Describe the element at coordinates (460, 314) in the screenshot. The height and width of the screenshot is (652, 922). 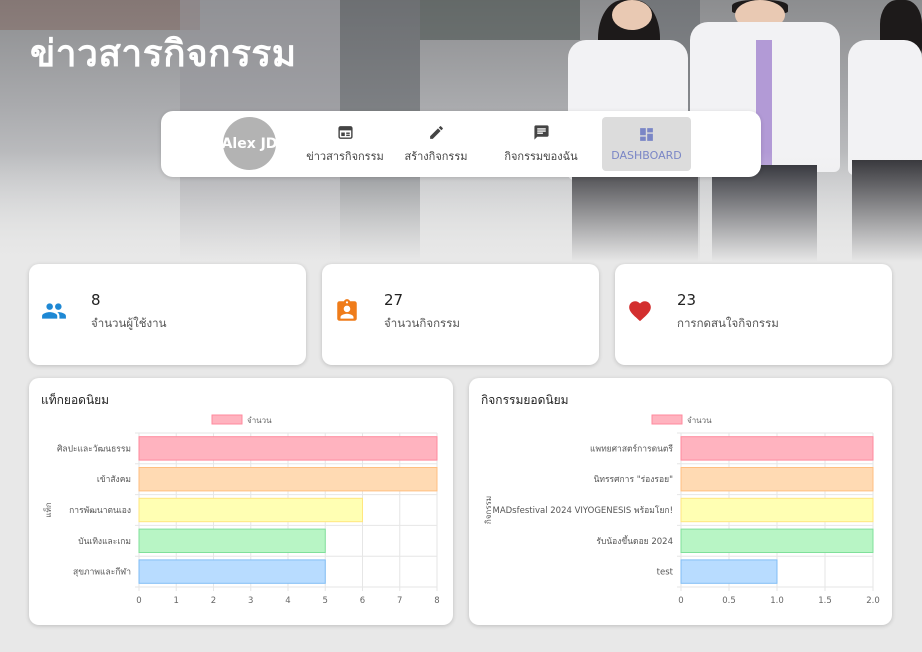
I see `stat-card-activities: 27 จำนวนกิจกรรม` at that location.